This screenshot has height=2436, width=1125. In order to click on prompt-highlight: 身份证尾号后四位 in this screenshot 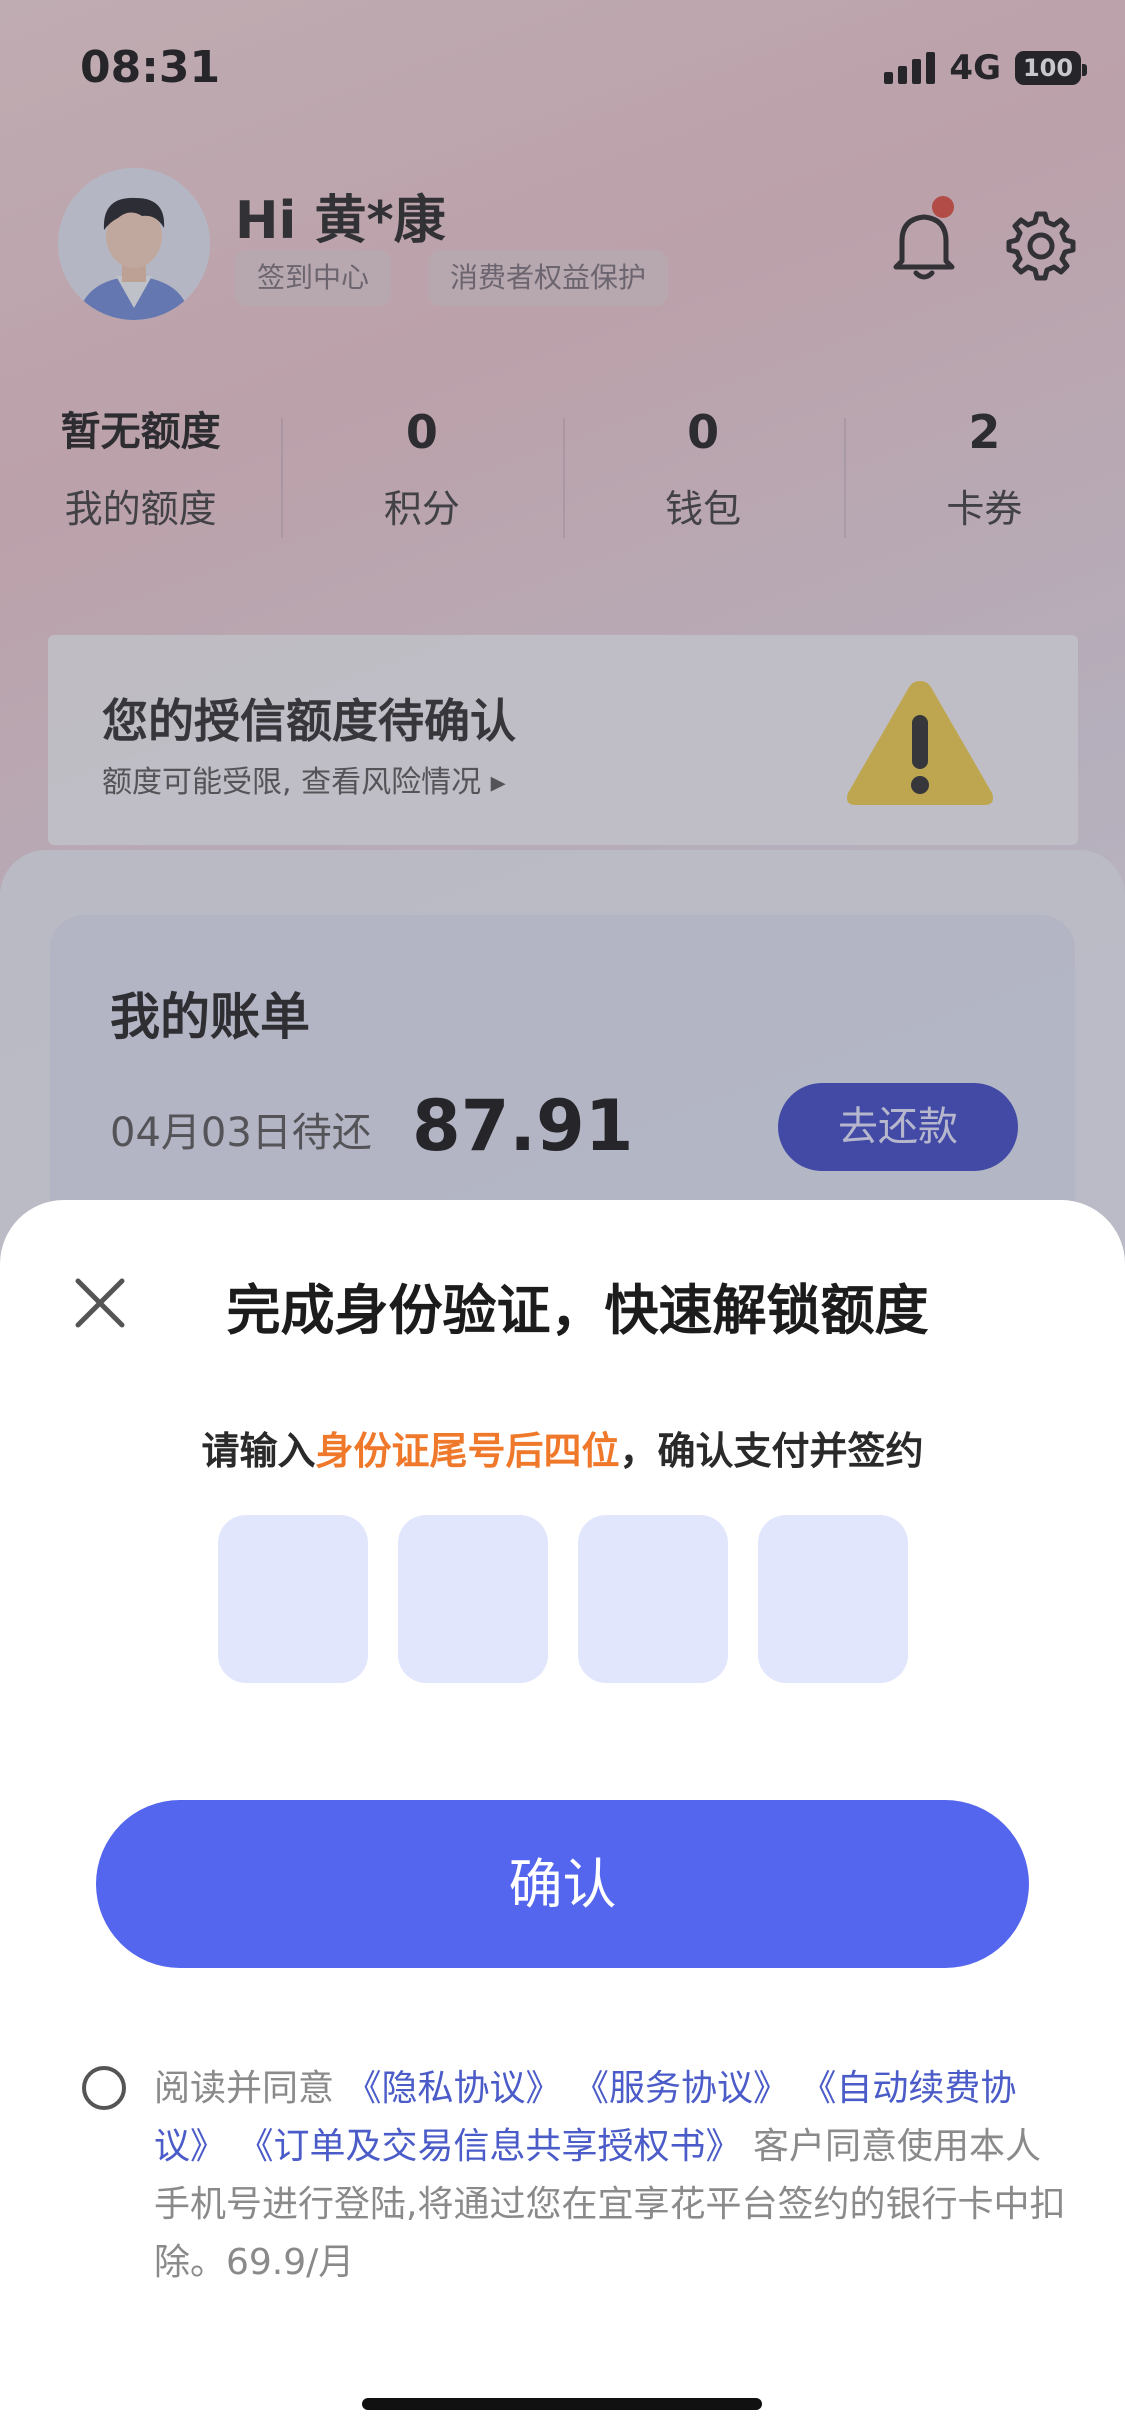, I will do `click(467, 1451)`.